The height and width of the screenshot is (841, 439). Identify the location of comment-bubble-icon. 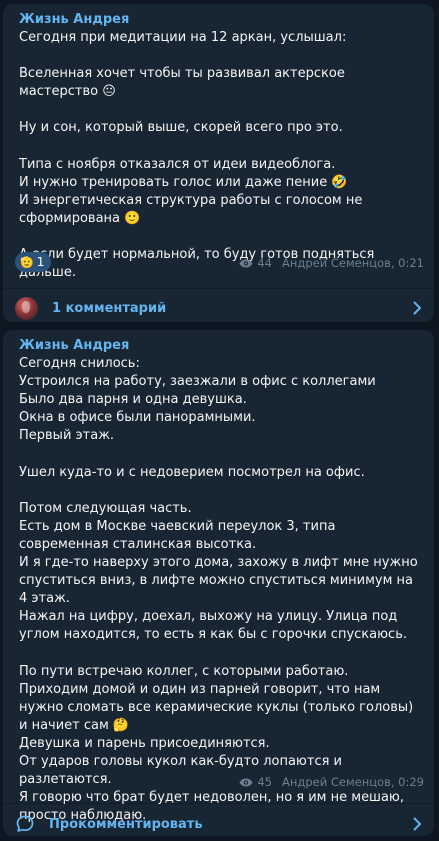
(25, 823).